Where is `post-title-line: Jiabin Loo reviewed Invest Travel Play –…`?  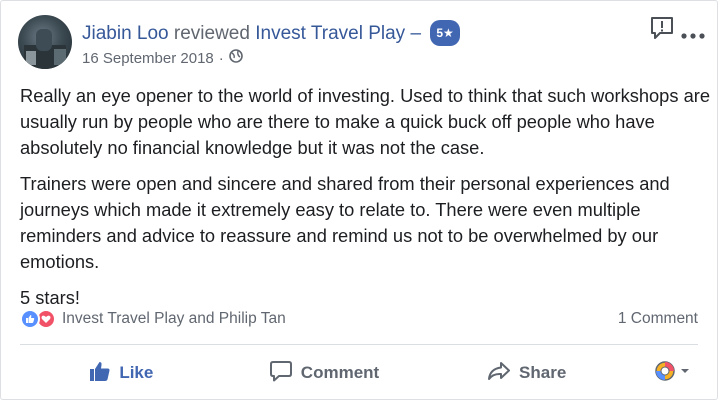
post-title-line: Jiabin Loo reviewed Invest Travel Play –… is located at coordinates (271, 33).